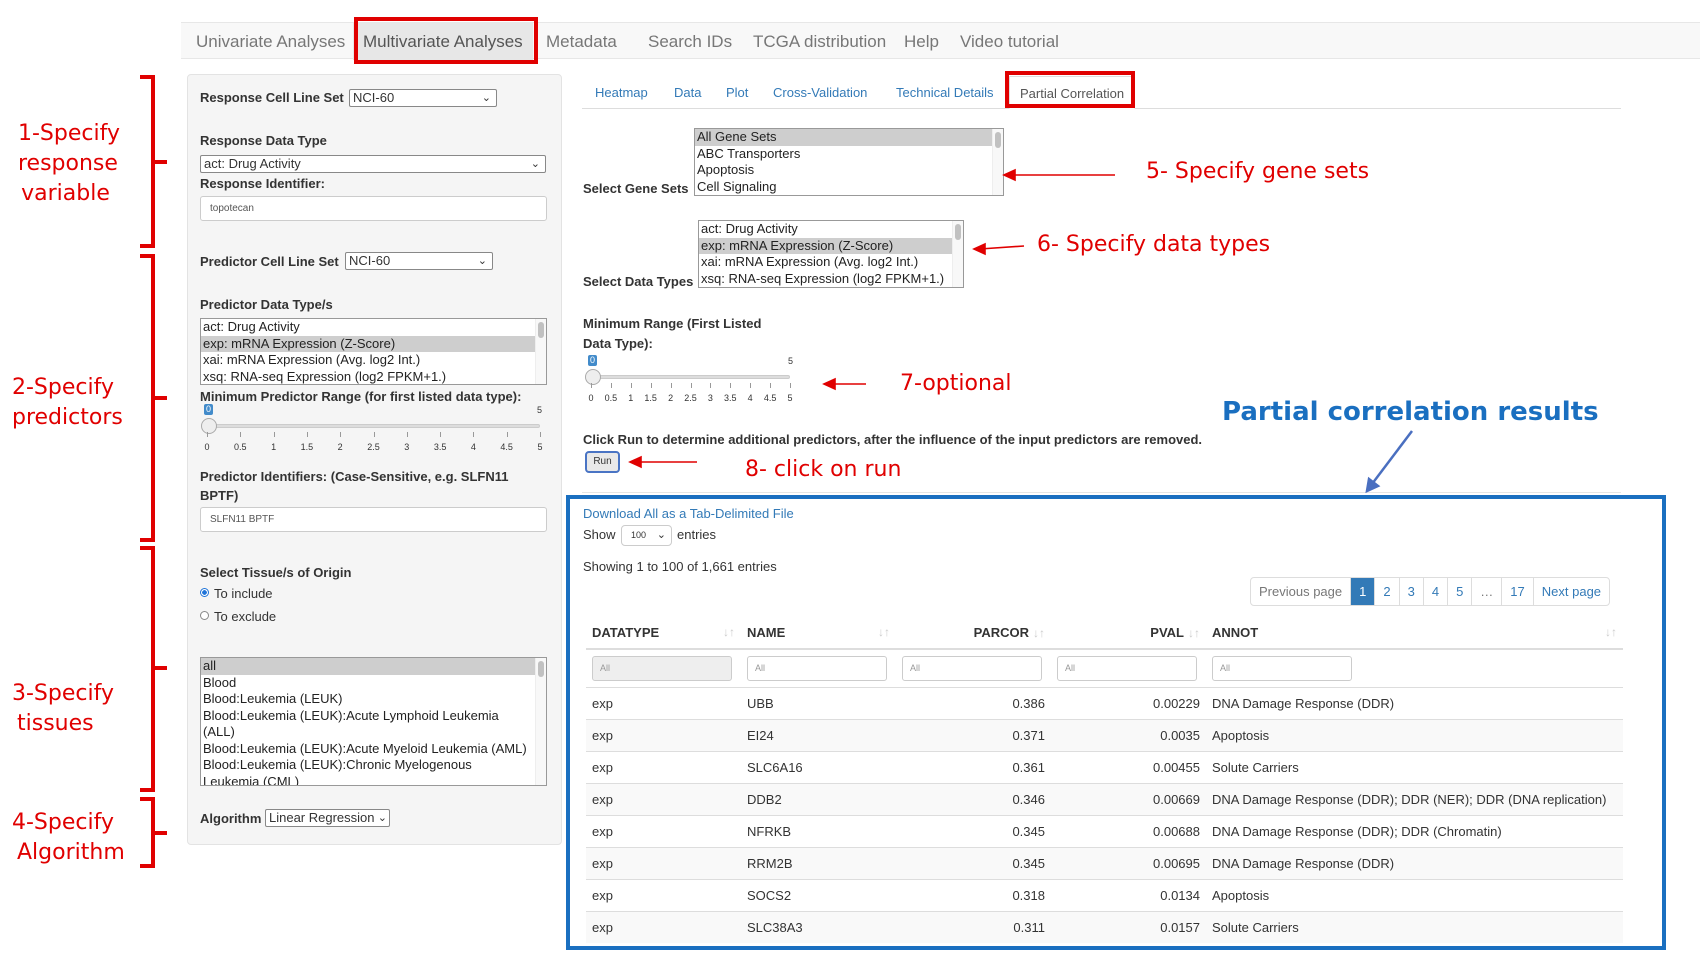  I want to click on annotation-line: 1-Specify, so click(69, 133).